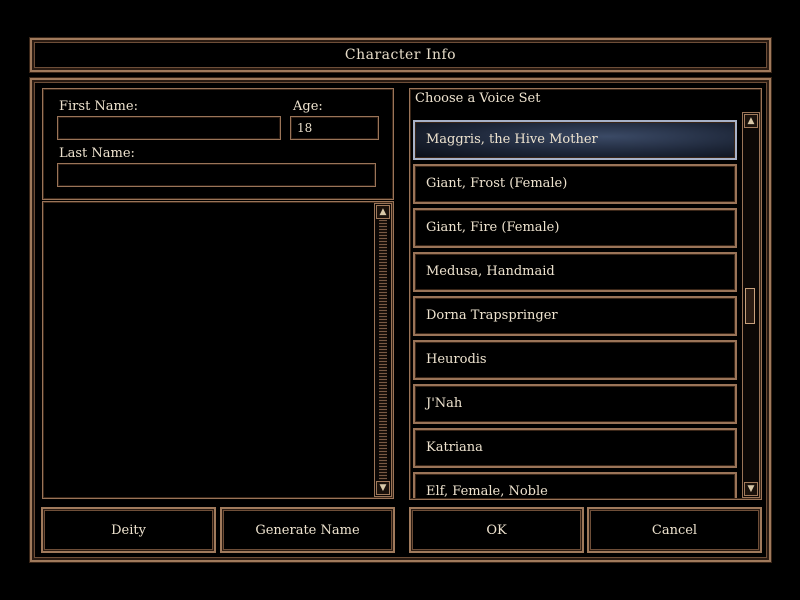 The width and height of the screenshot is (800, 600). Describe the element at coordinates (575, 360) in the screenshot. I see `voice-set-item: Heurodis` at that location.